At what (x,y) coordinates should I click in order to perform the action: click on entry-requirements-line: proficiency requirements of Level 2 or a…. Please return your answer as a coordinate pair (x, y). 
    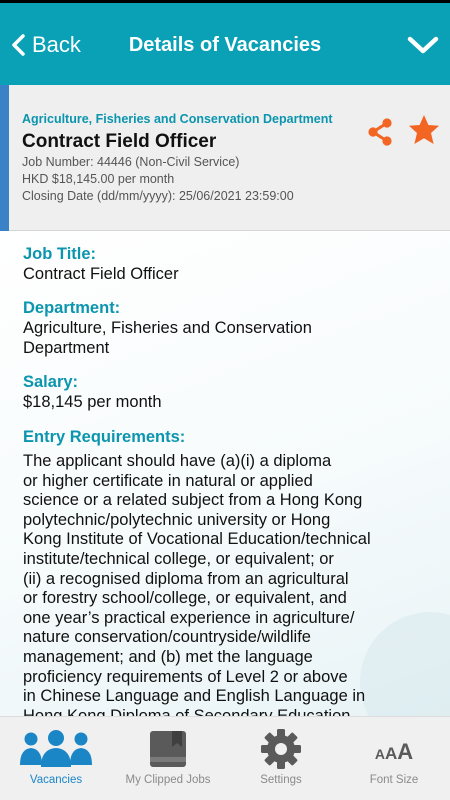
    Looking at the image, I should click on (185, 676).